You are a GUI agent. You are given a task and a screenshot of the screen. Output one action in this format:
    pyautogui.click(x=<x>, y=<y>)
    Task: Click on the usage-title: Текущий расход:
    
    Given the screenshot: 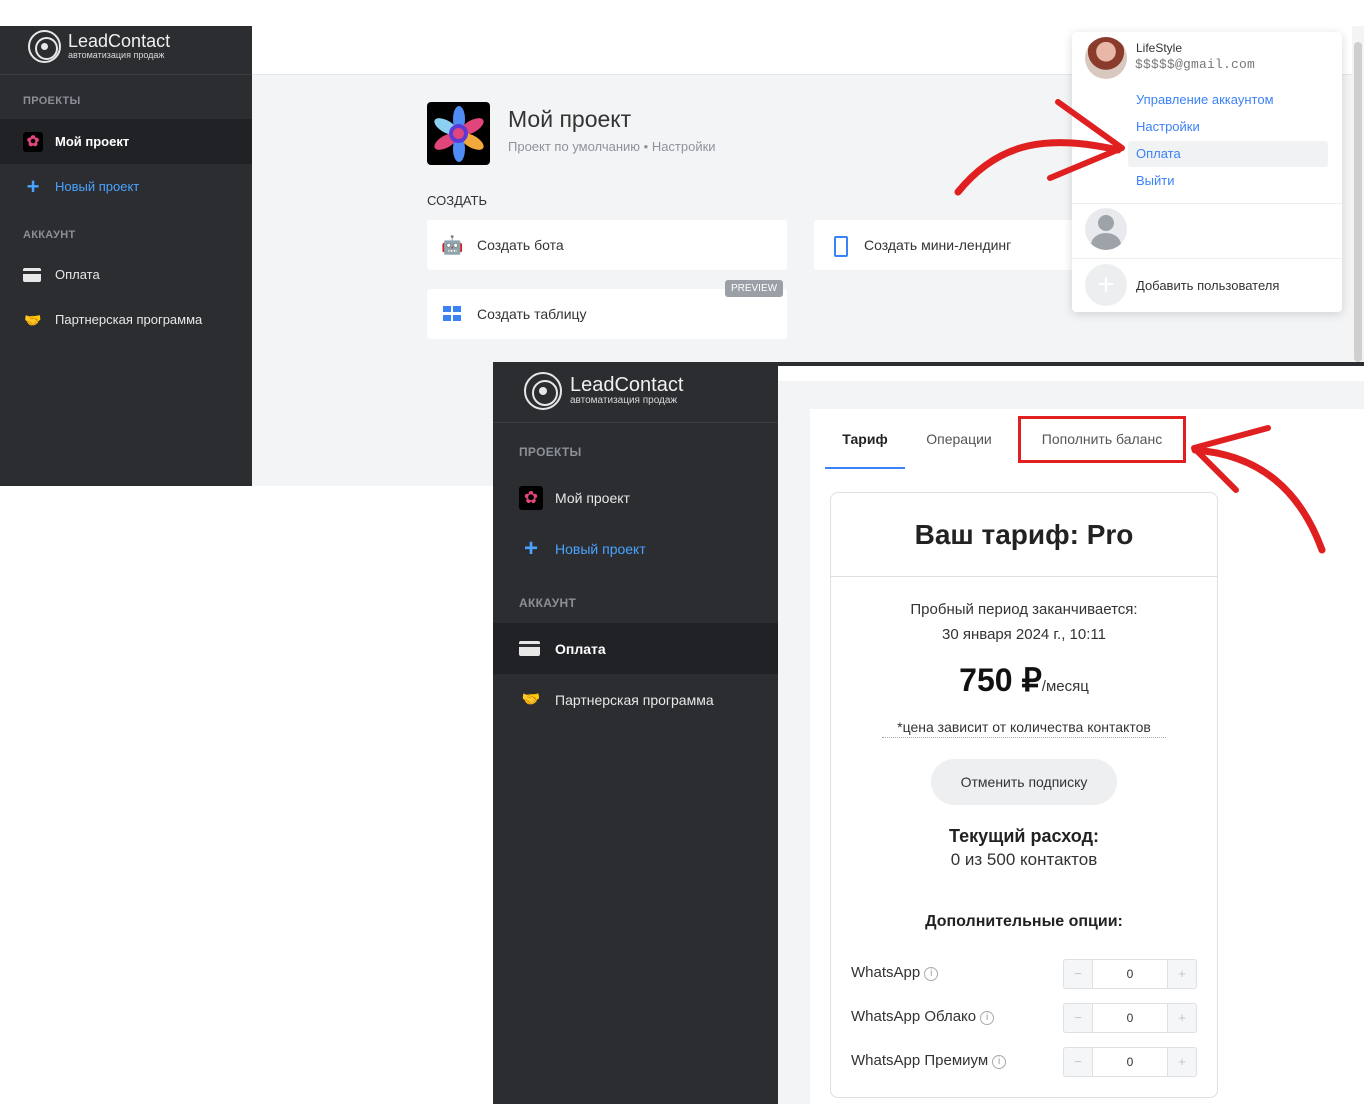 What is the action you would take?
    pyautogui.click(x=1024, y=836)
    